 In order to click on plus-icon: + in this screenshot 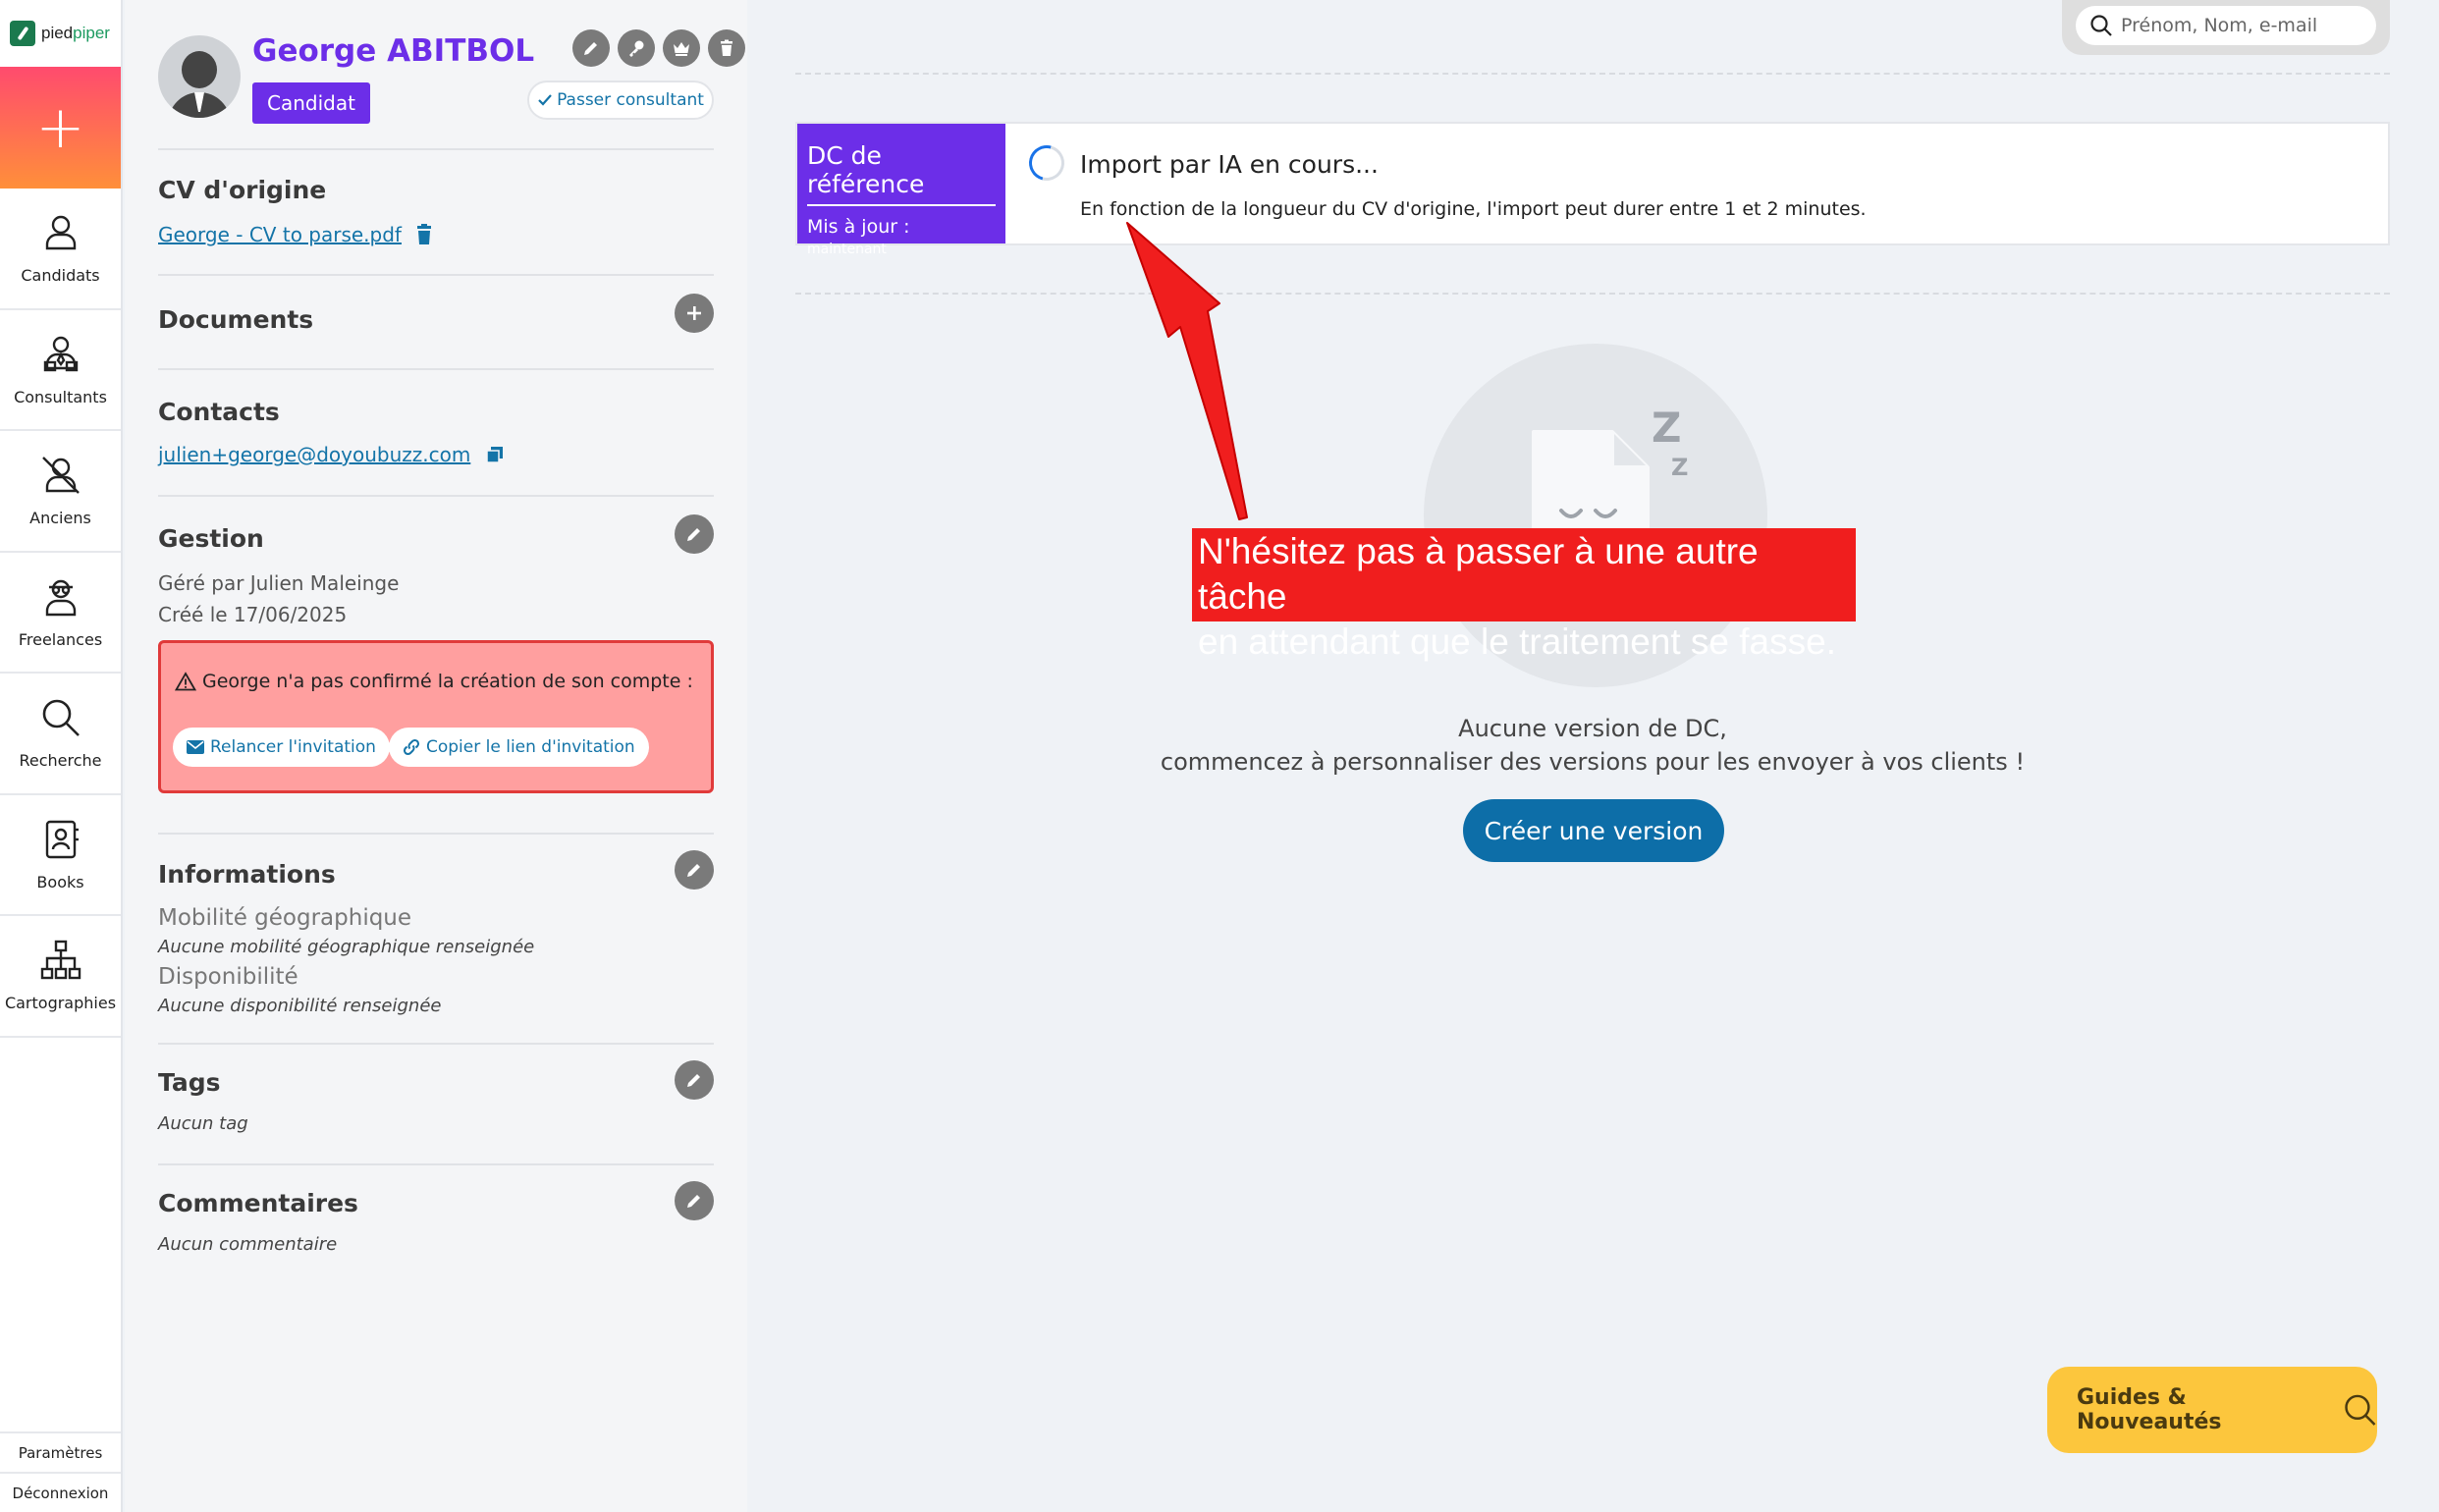, I will do `click(60, 127)`.